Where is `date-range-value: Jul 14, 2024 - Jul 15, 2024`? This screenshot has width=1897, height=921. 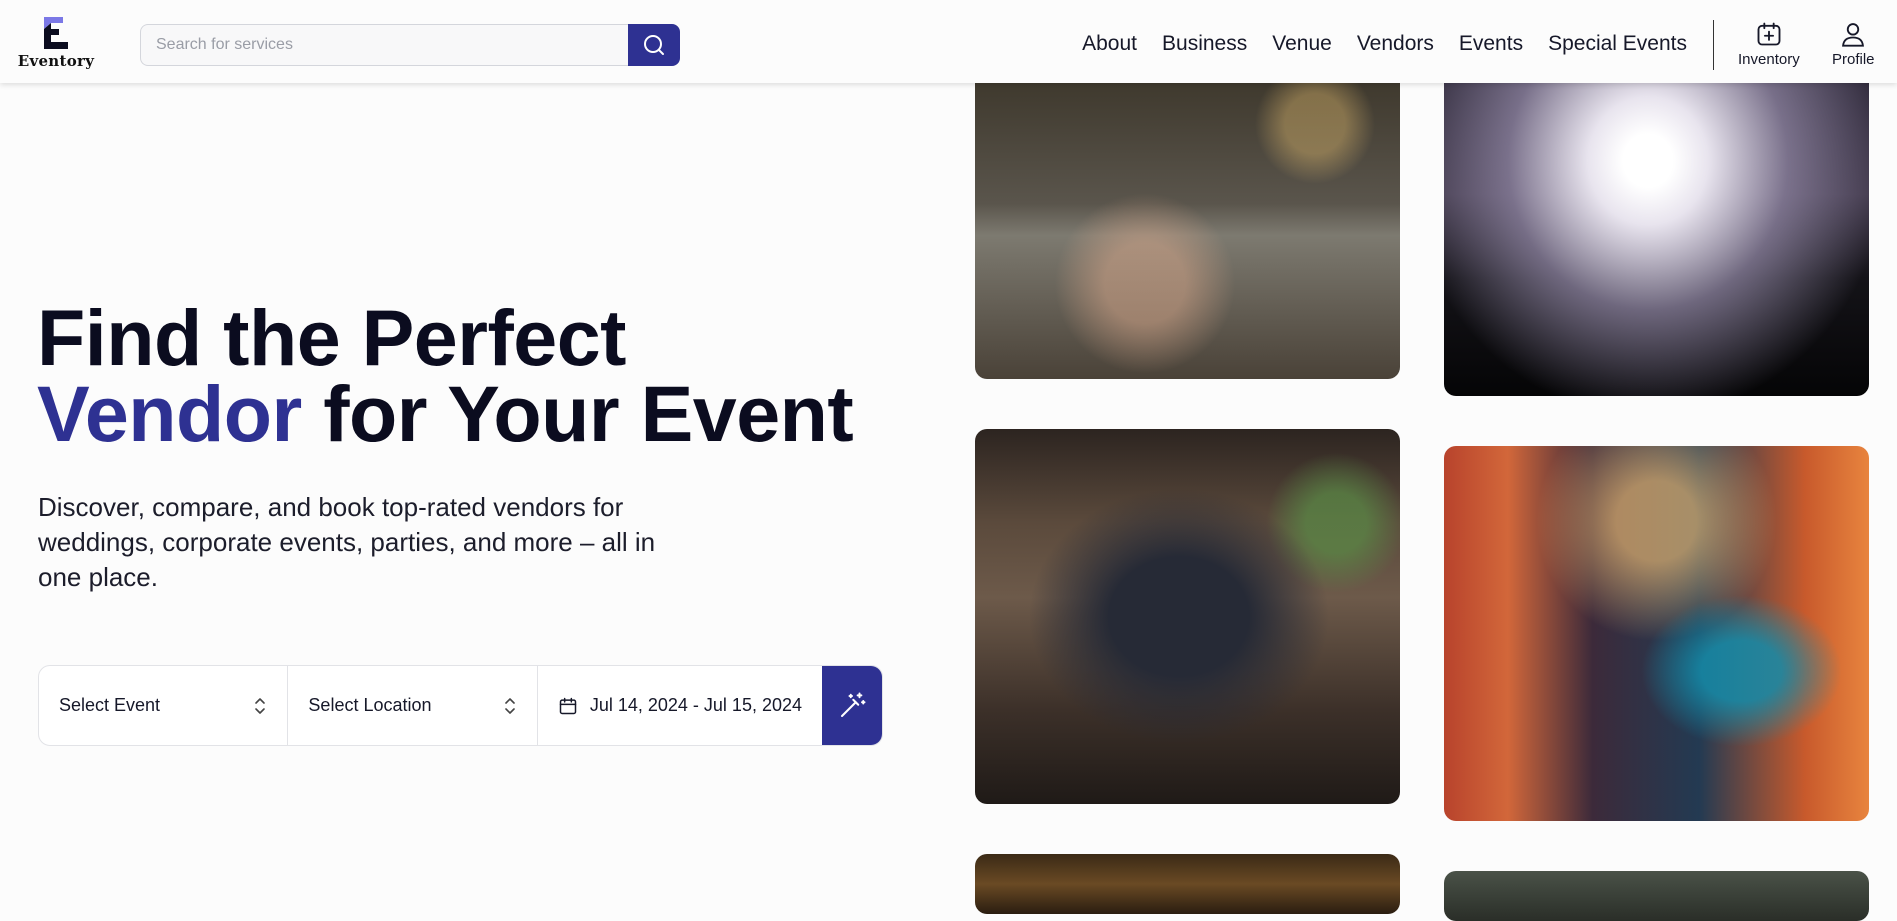
date-range-value: Jul 14, 2024 - Jul 15, 2024 is located at coordinates (695, 705).